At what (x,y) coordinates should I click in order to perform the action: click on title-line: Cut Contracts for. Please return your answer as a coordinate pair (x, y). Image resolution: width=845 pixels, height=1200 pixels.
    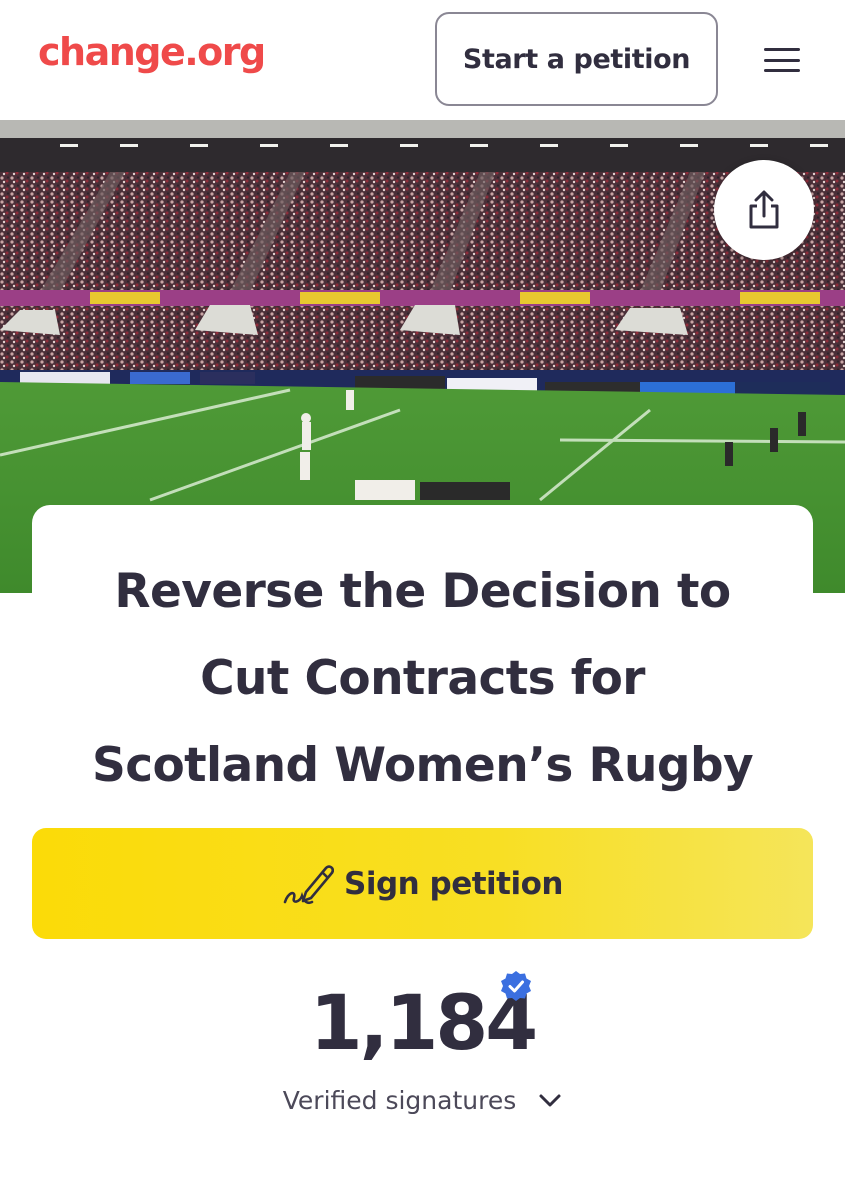
    Looking at the image, I should click on (422, 678).